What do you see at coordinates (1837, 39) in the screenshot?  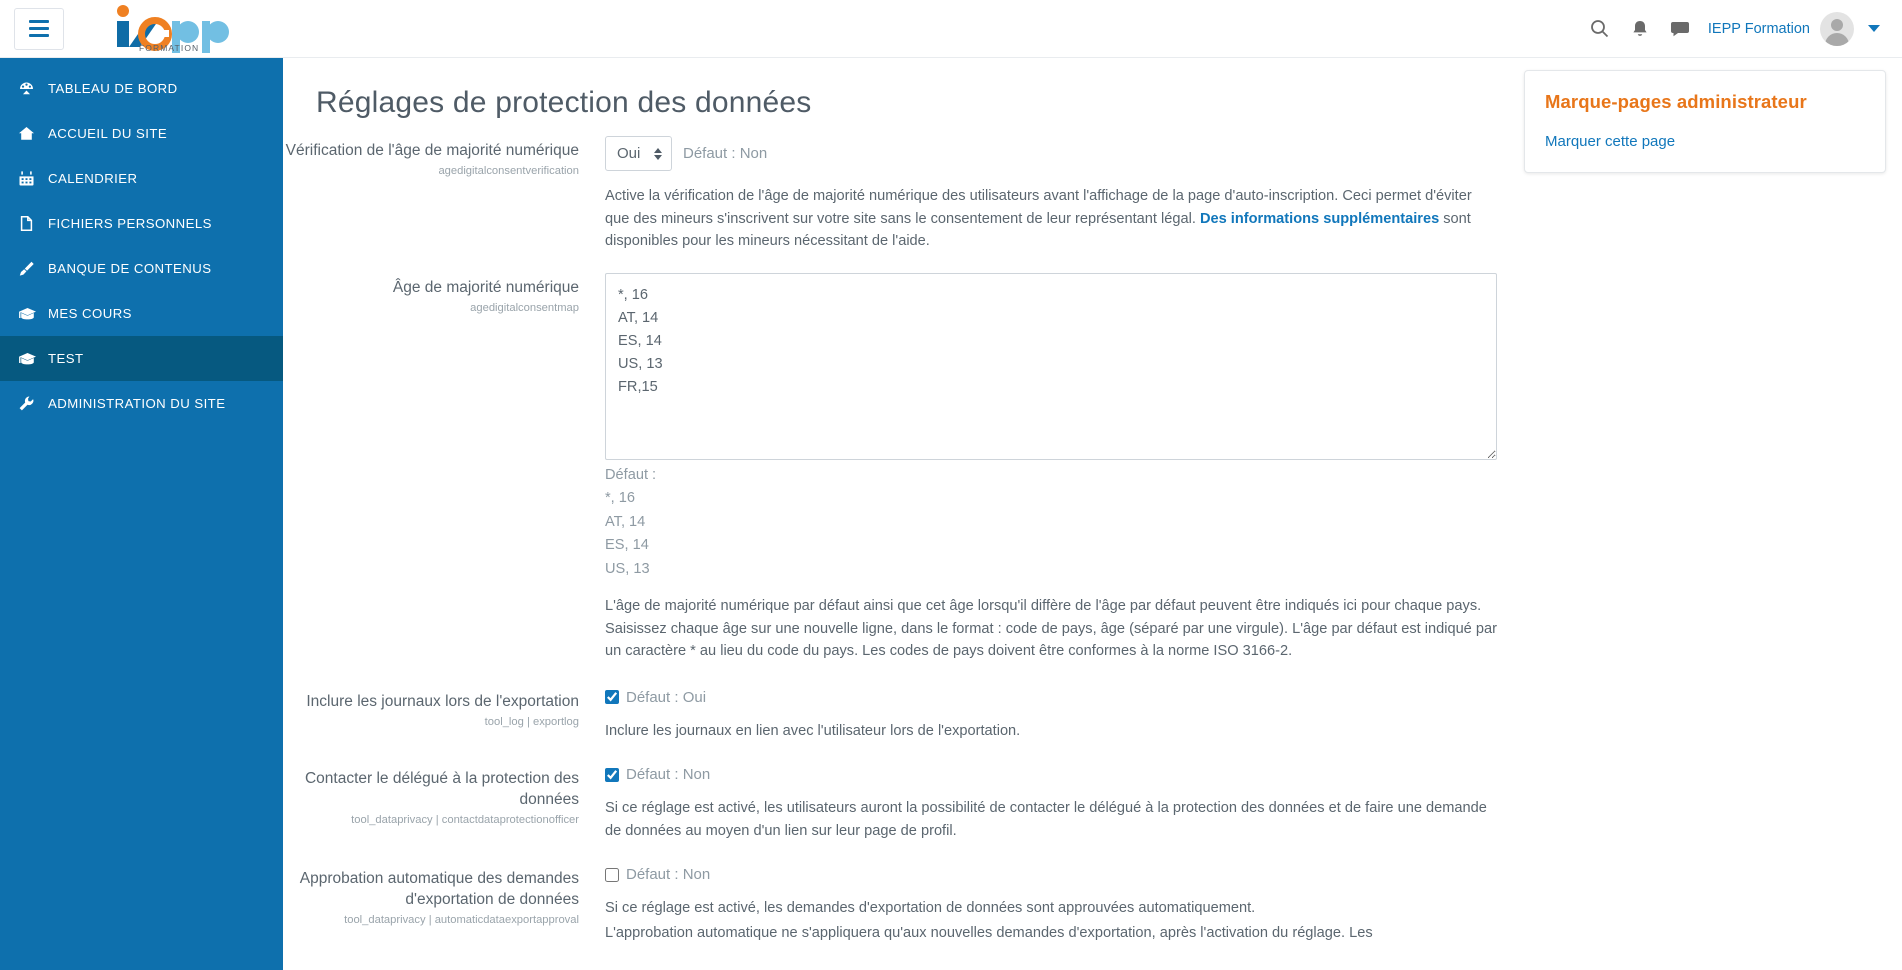 I see `avatar-body` at bounding box center [1837, 39].